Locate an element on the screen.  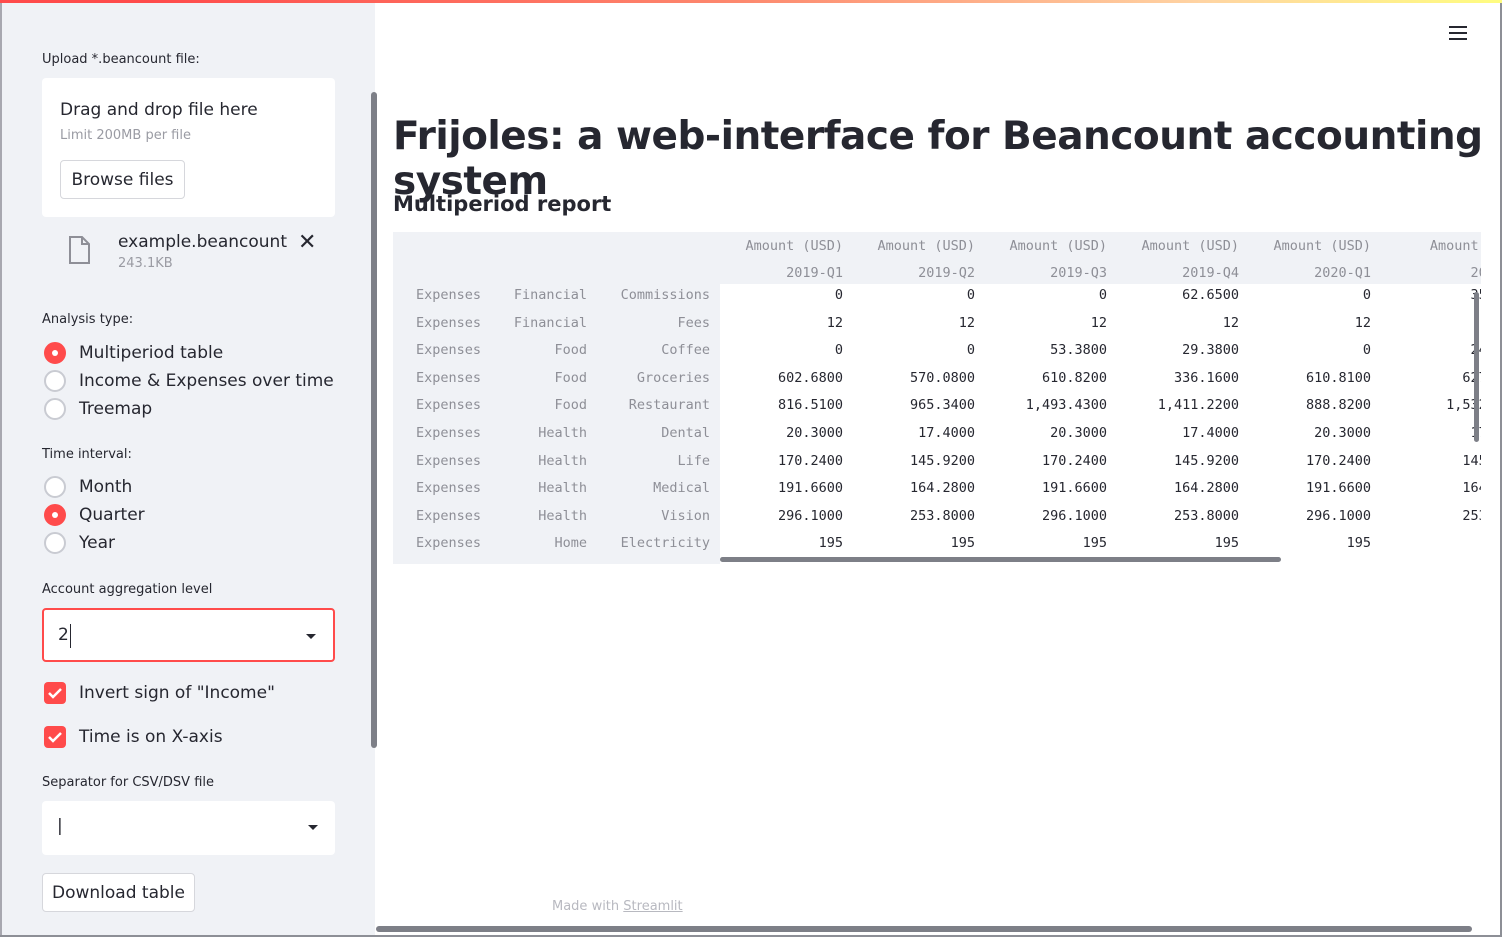
main-horizontal-scrollbar is located at coordinates (924, 929).